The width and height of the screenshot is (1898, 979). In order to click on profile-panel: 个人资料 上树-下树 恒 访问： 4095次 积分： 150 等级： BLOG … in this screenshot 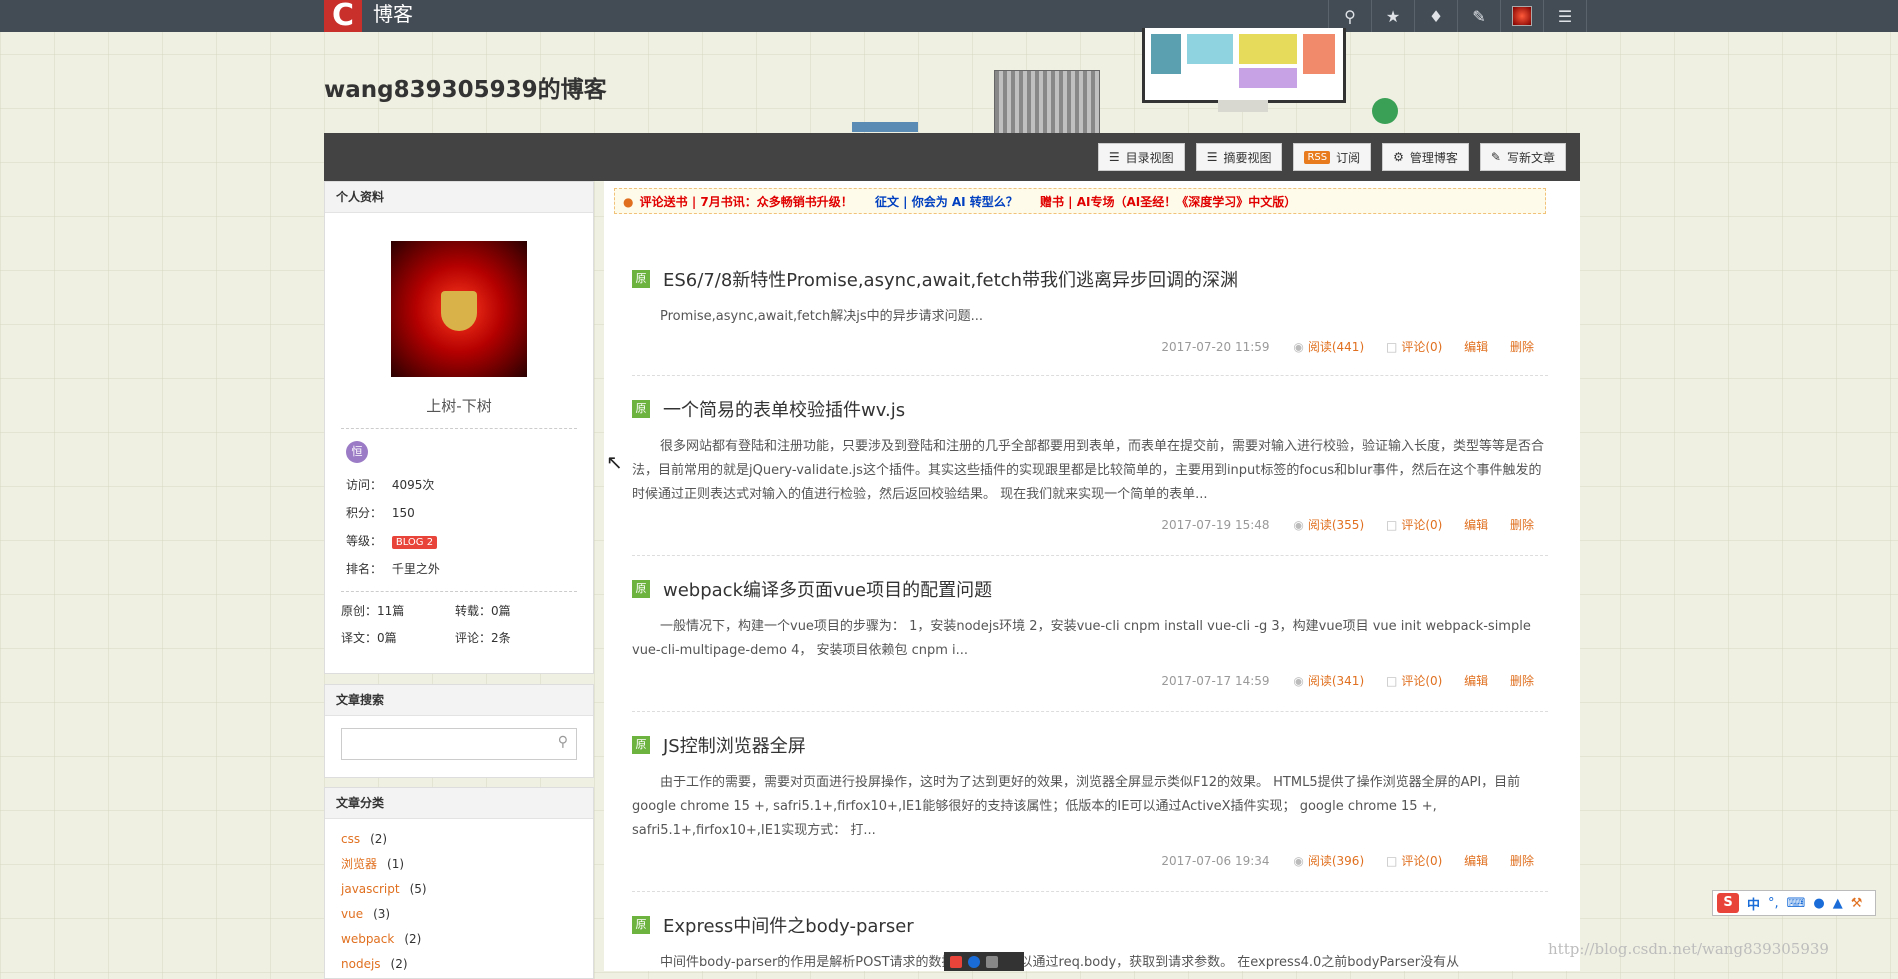, I will do `click(459, 427)`.